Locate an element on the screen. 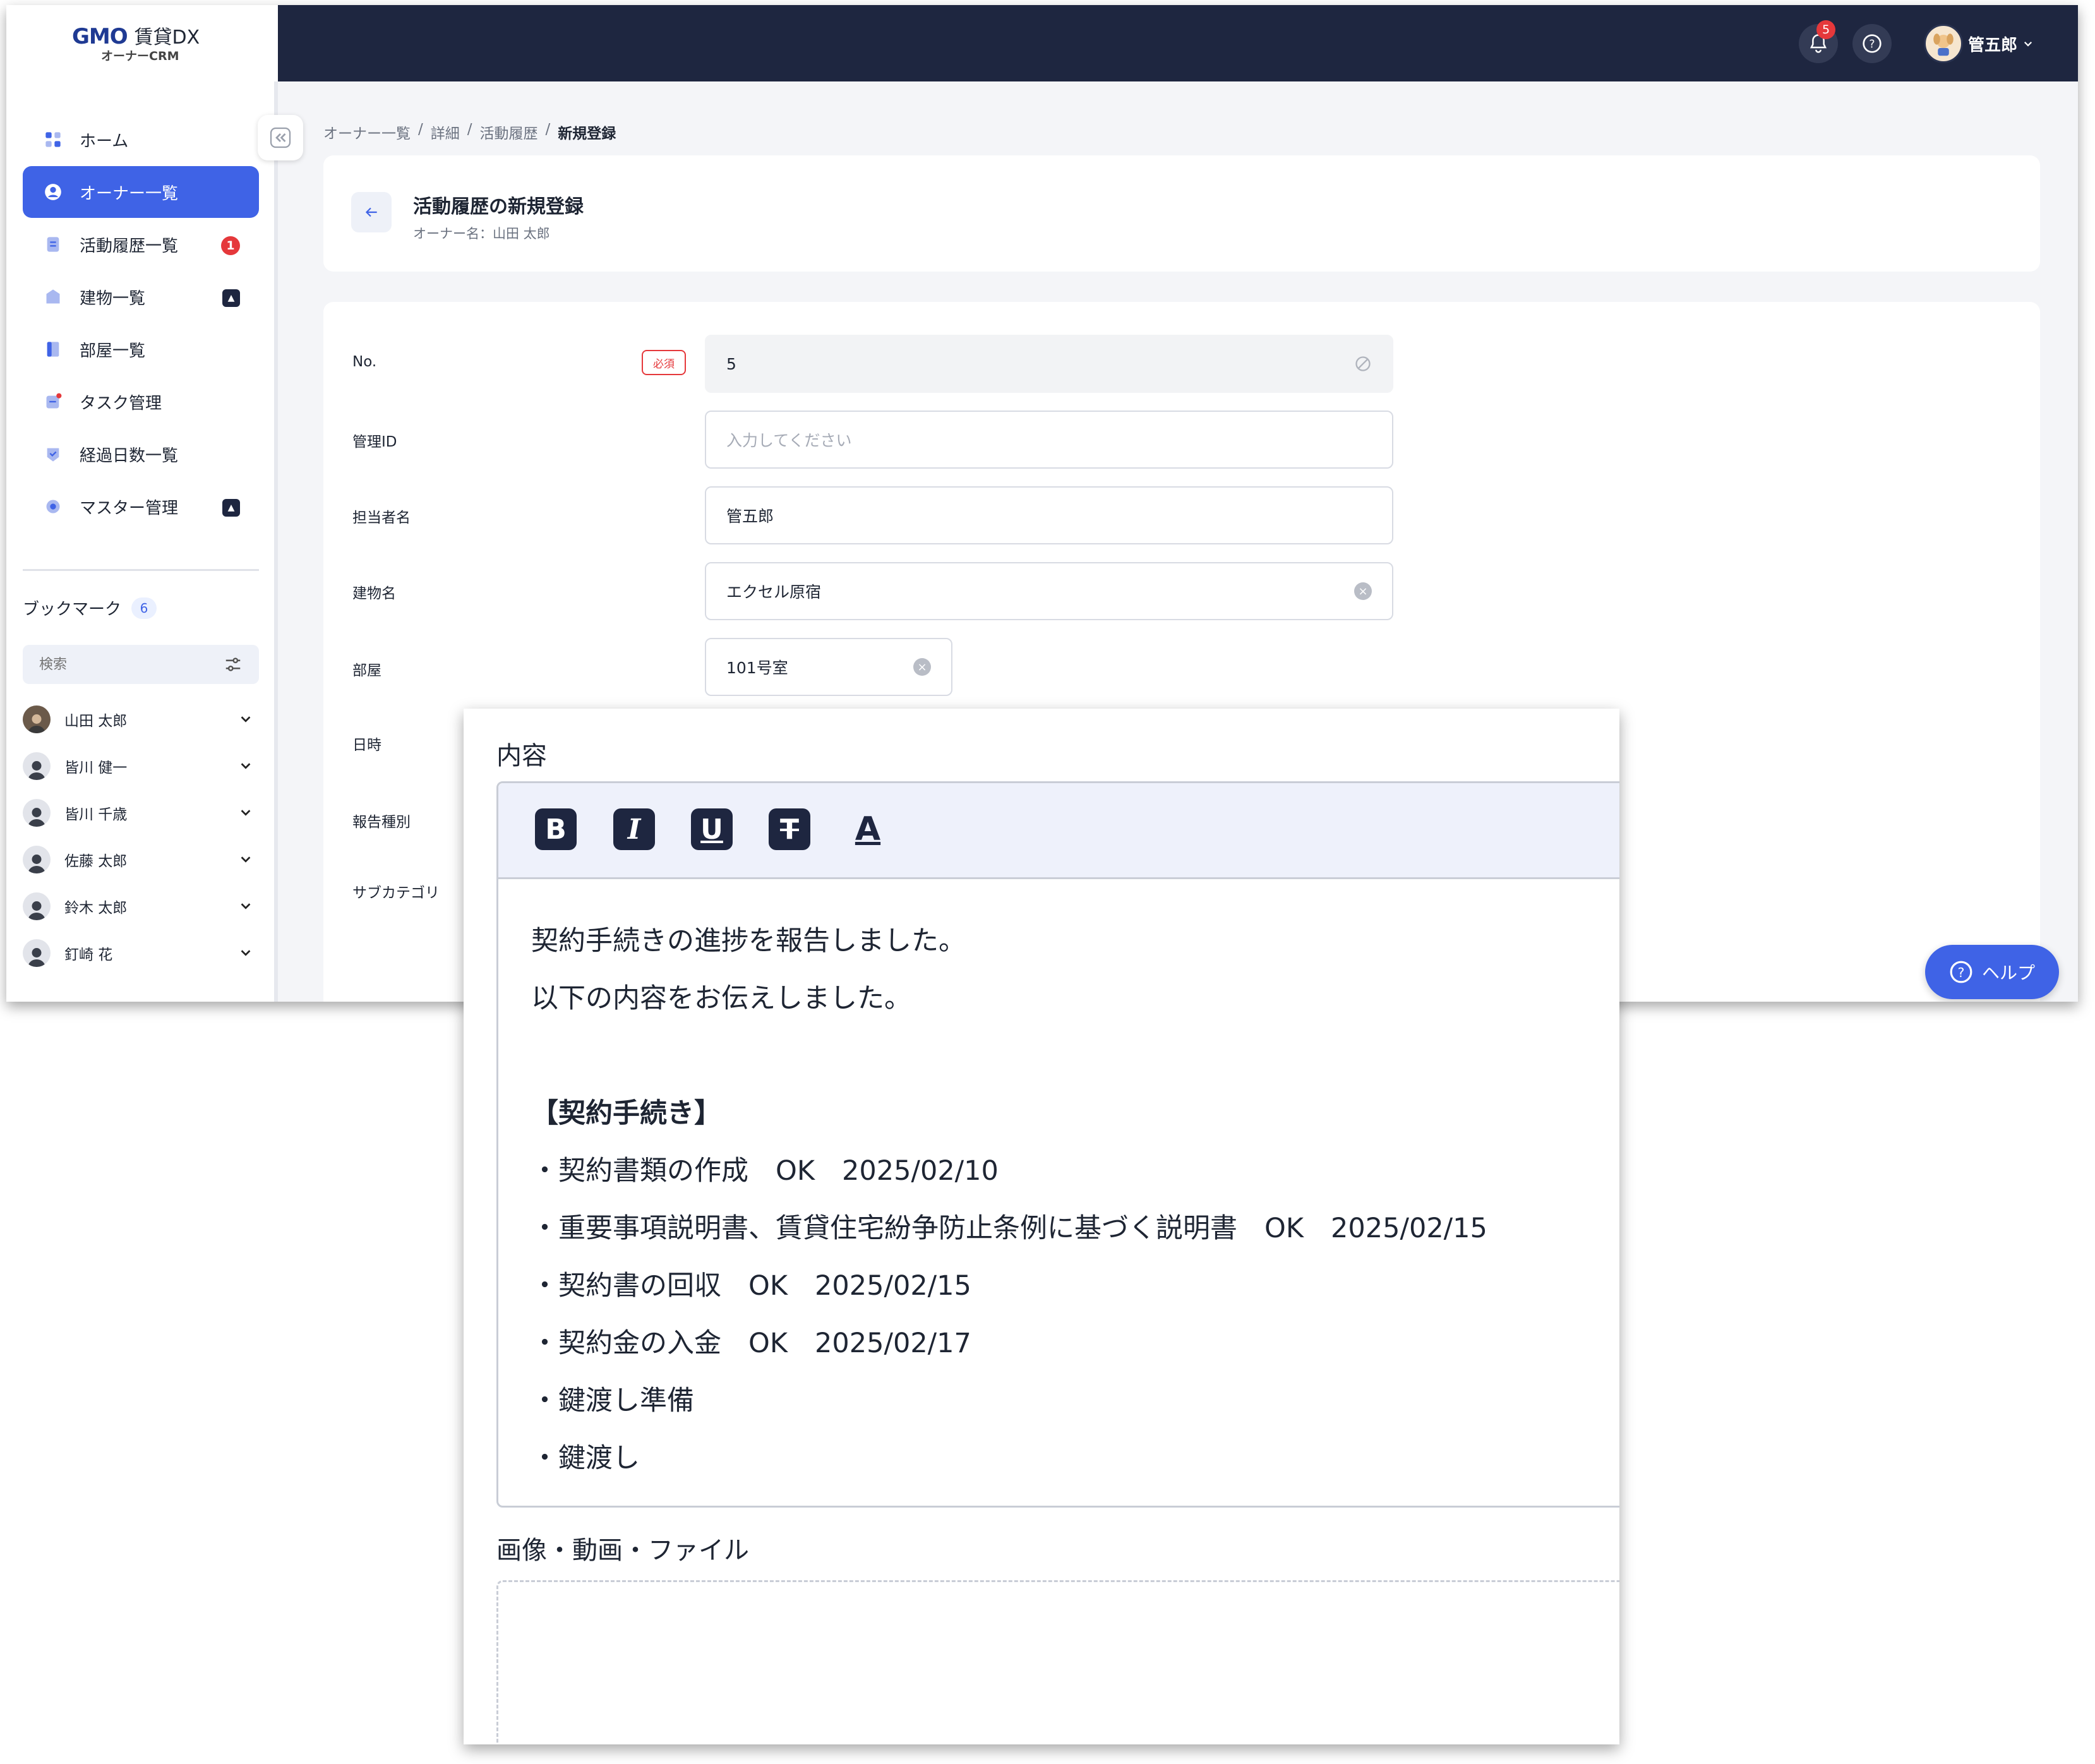  filter-icon is located at coordinates (233, 664).